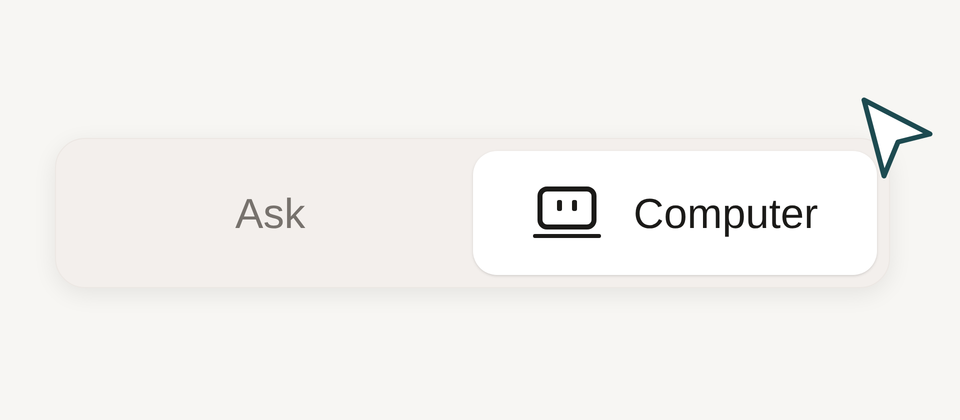  Describe the element at coordinates (674, 213) in the screenshot. I see `mode-tab: Computer` at that location.